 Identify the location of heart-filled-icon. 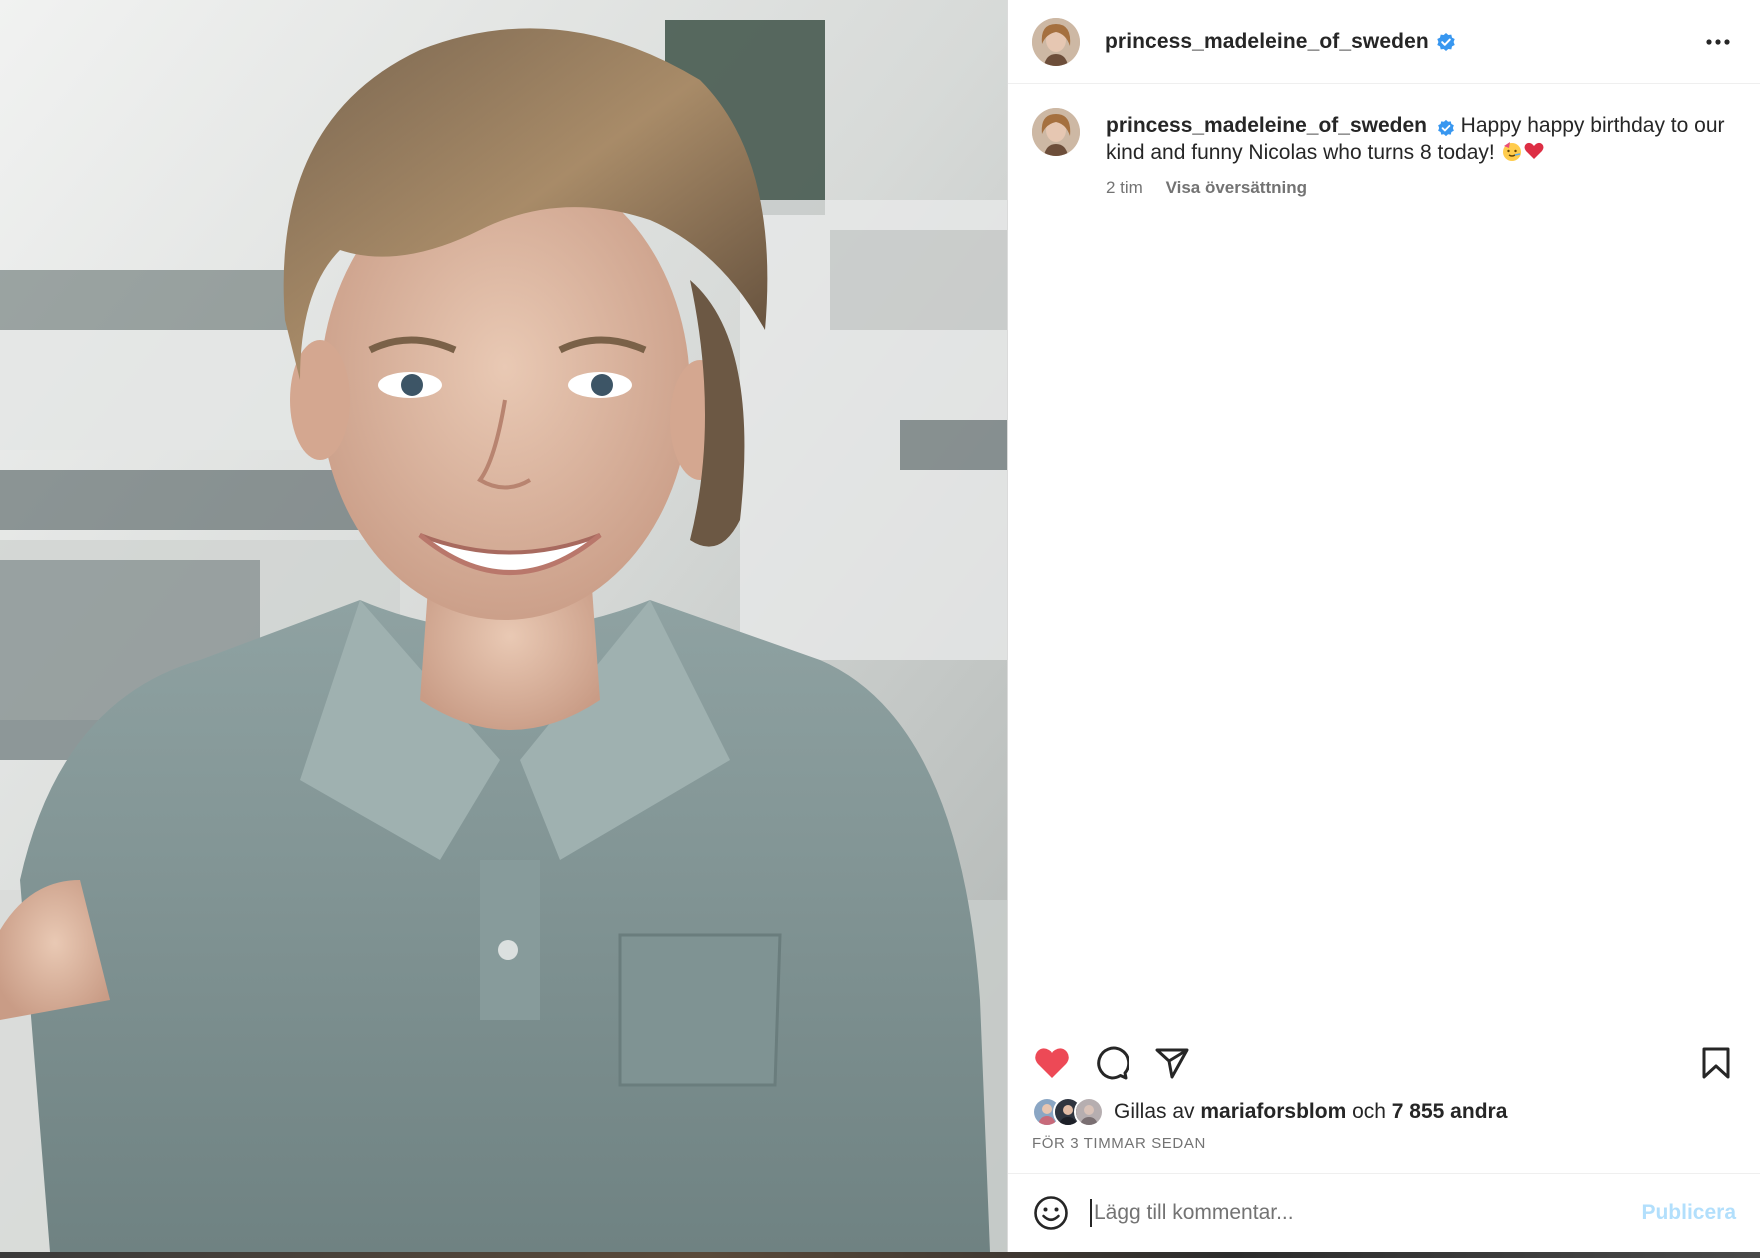
(1052, 1063).